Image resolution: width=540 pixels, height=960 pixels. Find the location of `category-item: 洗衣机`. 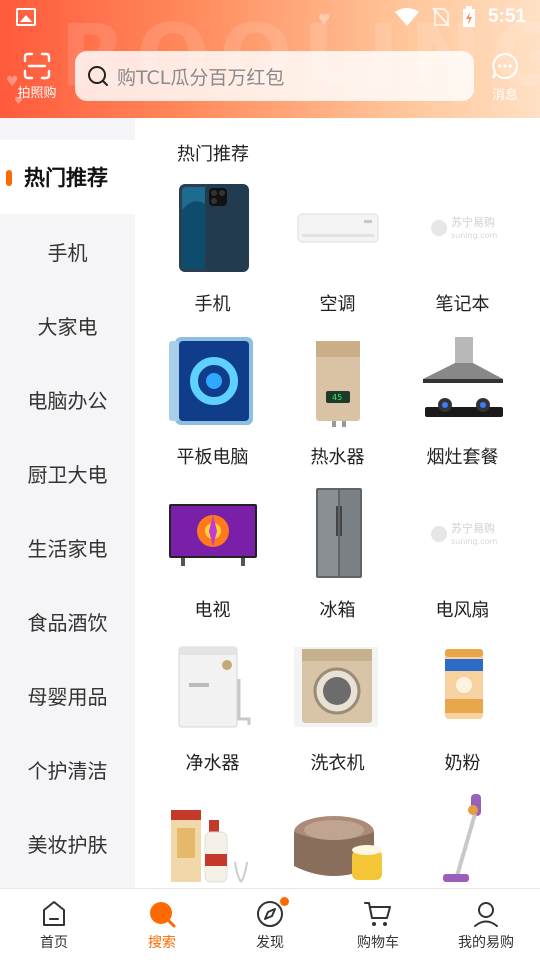

category-item: 洗衣机 is located at coordinates (337, 715).